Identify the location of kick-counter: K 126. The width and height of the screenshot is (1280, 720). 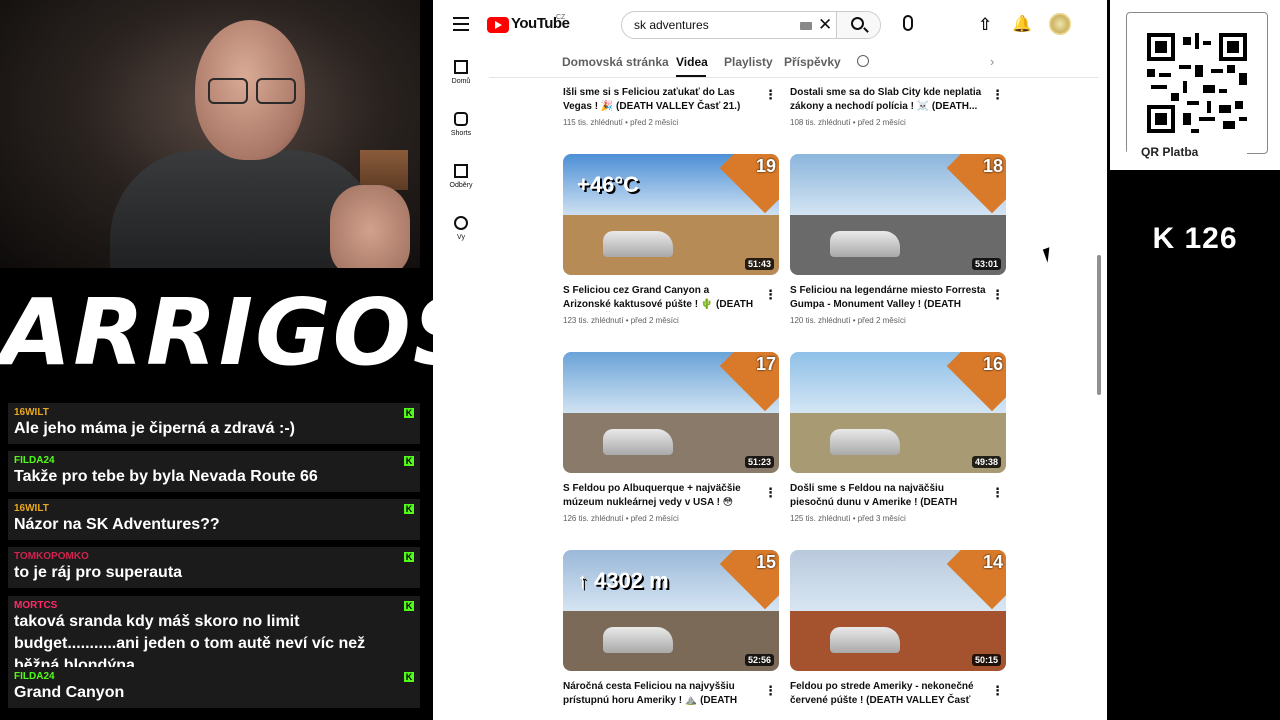
(1195, 238).